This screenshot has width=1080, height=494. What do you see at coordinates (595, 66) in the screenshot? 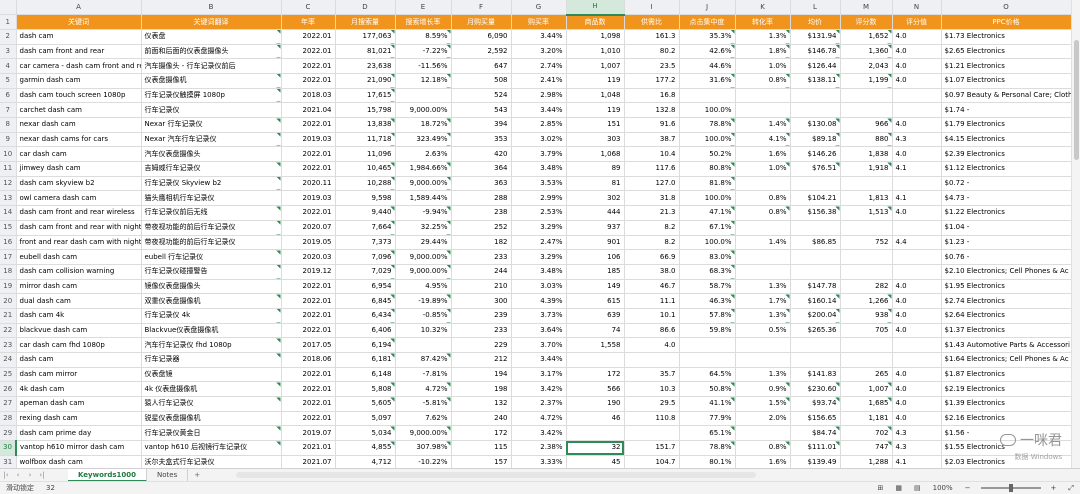
I see `cell-h: 1,007` at bounding box center [595, 66].